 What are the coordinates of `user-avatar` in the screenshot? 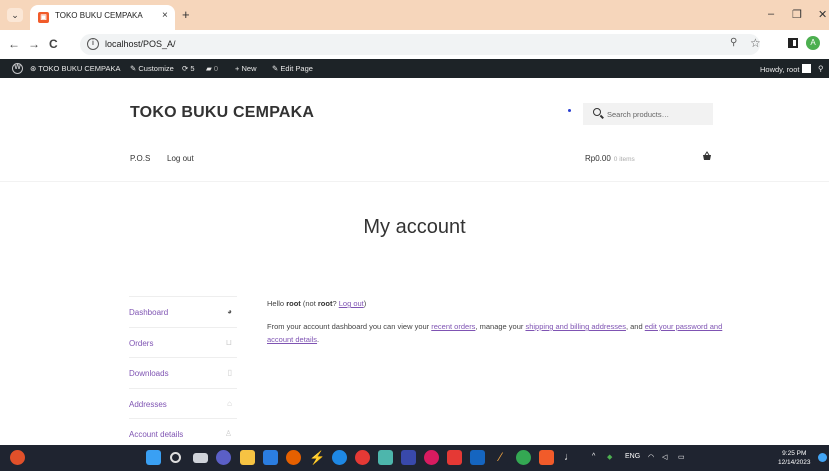 It's located at (807, 68).